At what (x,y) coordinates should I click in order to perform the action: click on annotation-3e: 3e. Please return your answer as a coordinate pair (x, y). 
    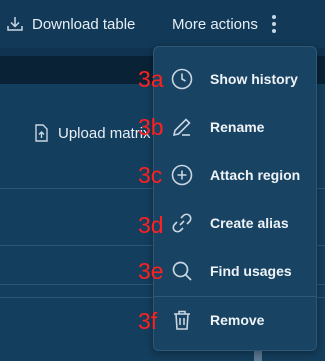
    Looking at the image, I should click on (151, 271).